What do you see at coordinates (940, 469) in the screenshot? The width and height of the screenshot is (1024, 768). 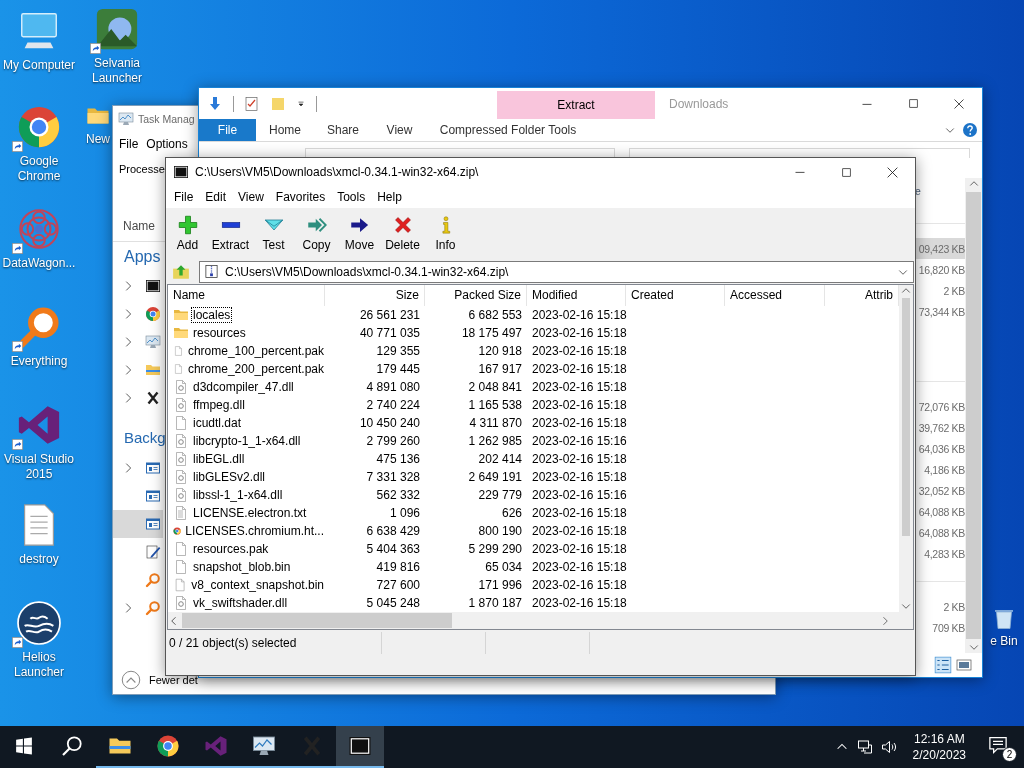 I see `file-size: 4,186 KB` at bounding box center [940, 469].